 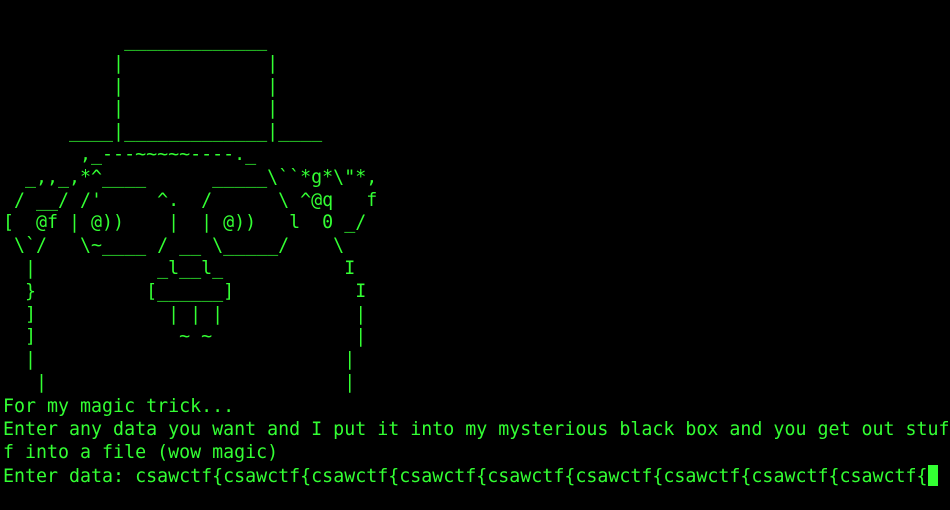 I want to click on prompt-label: Enter data:, so click(x=69, y=476).